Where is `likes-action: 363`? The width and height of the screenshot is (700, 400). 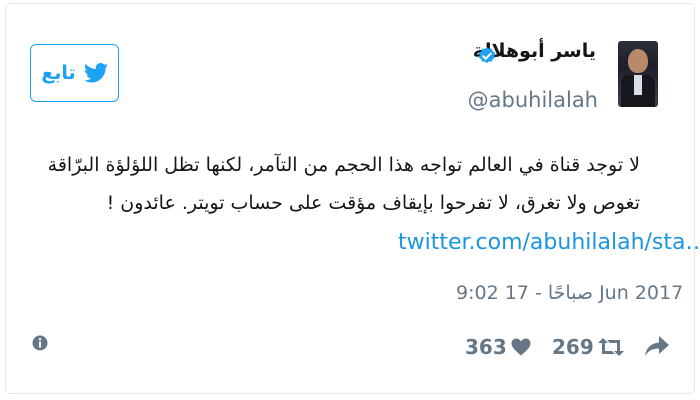 likes-action: 363 is located at coordinates (498, 347).